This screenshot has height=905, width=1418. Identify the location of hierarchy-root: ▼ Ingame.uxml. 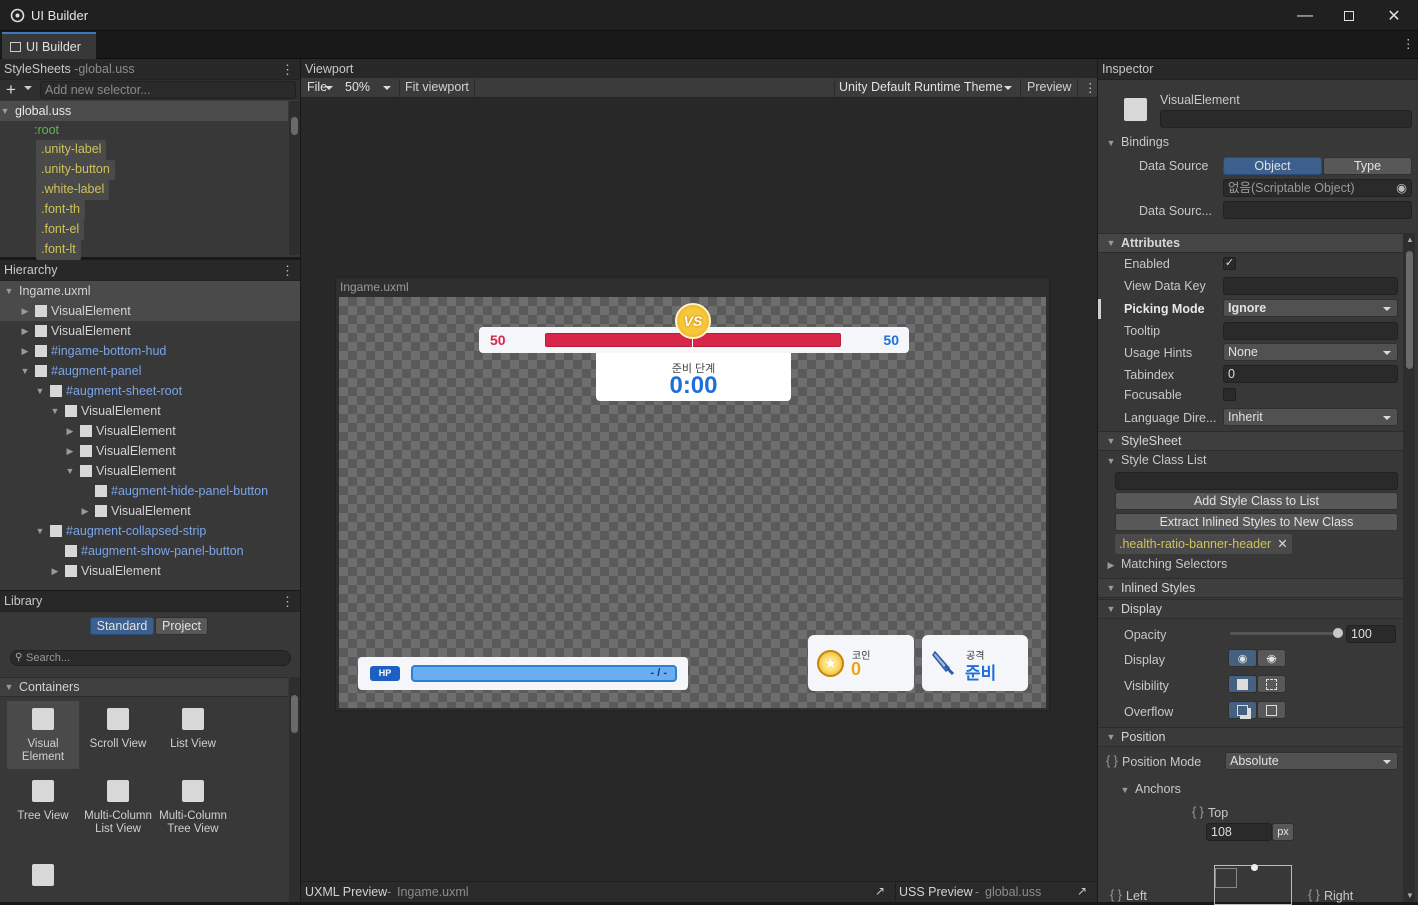
(150, 291).